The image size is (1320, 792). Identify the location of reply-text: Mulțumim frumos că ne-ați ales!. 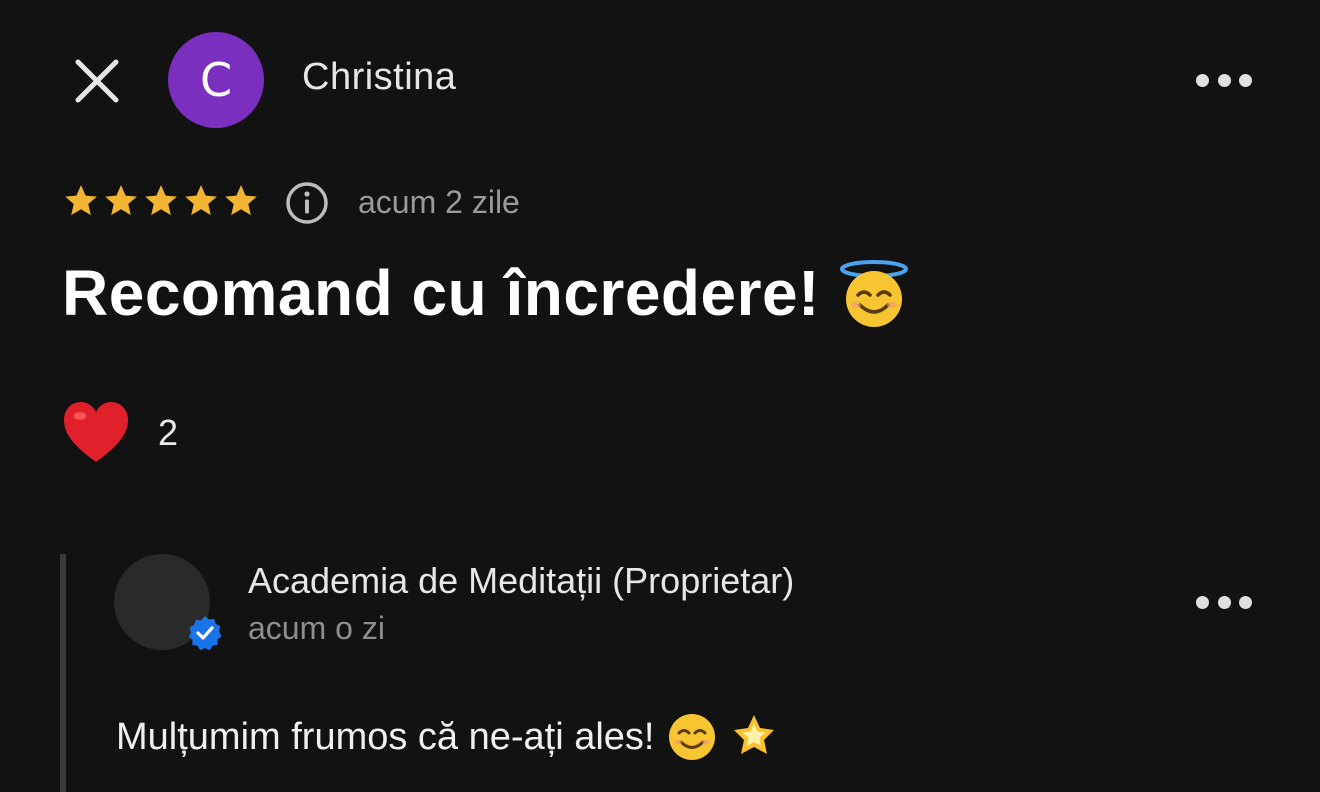
(385, 736).